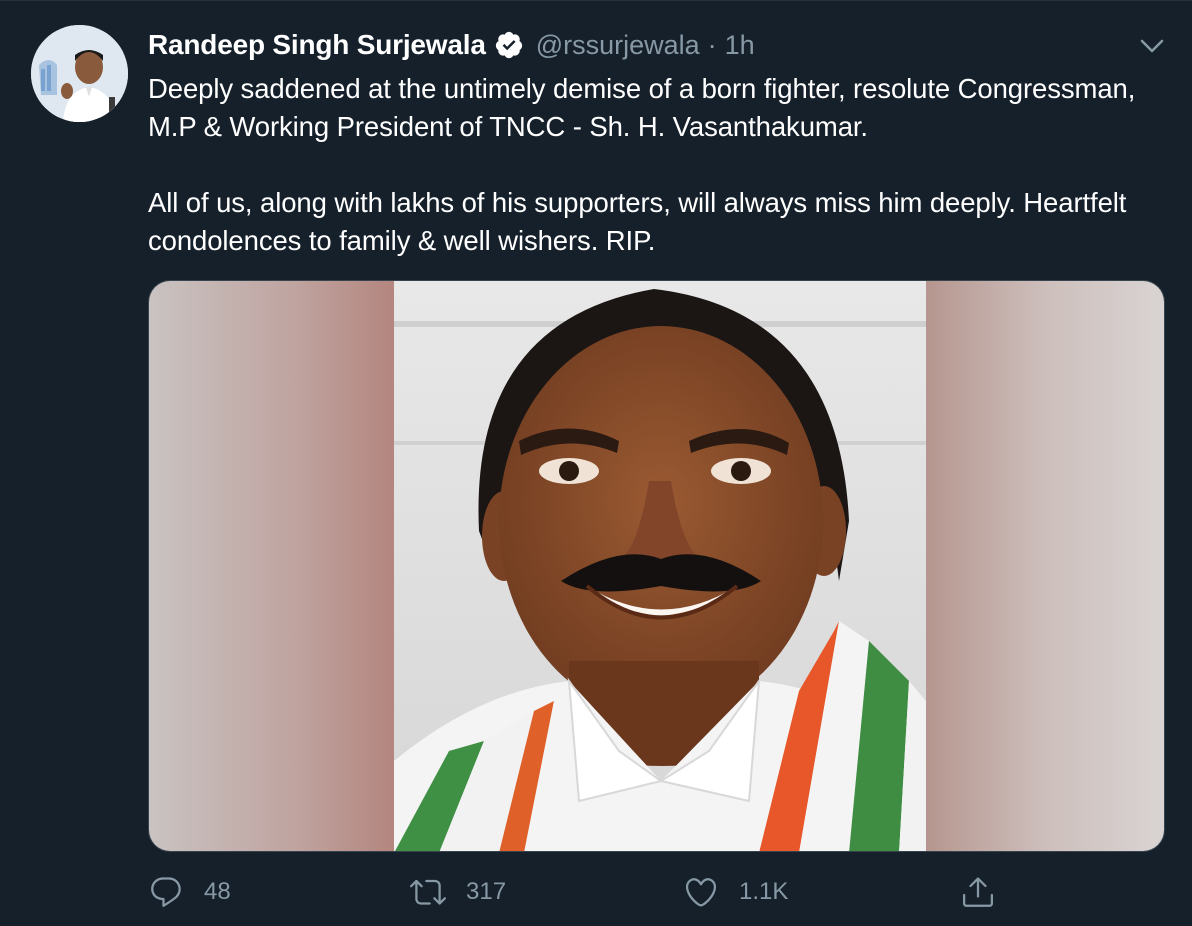 The height and width of the screenshot is (926, 1192). What do you see at coordinates (486, 891) in the screenshot?
I see `retweet-count: 317` at bounding box center [486, 891].